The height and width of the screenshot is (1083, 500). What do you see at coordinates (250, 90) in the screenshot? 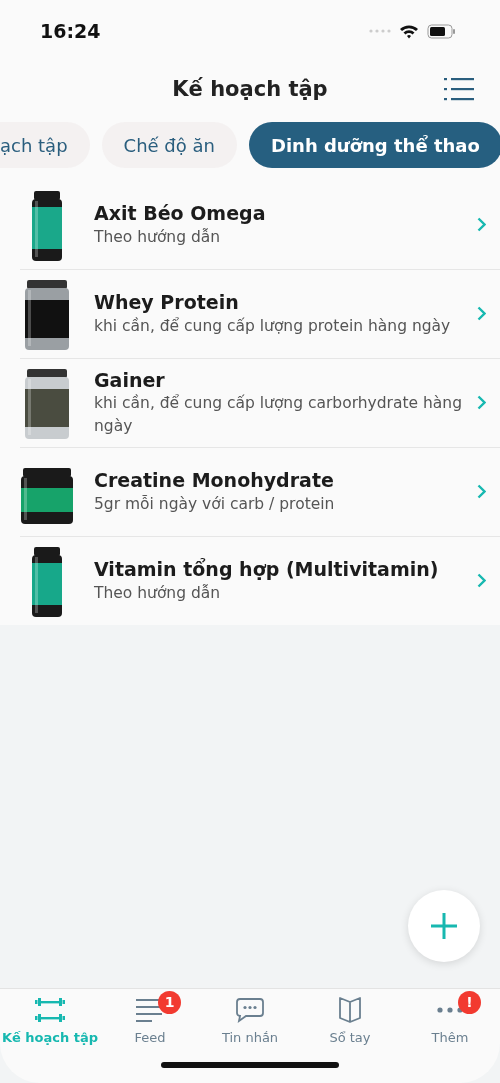
I see `page-title: Kế hoạch tập` at bounding box center [250, 90].